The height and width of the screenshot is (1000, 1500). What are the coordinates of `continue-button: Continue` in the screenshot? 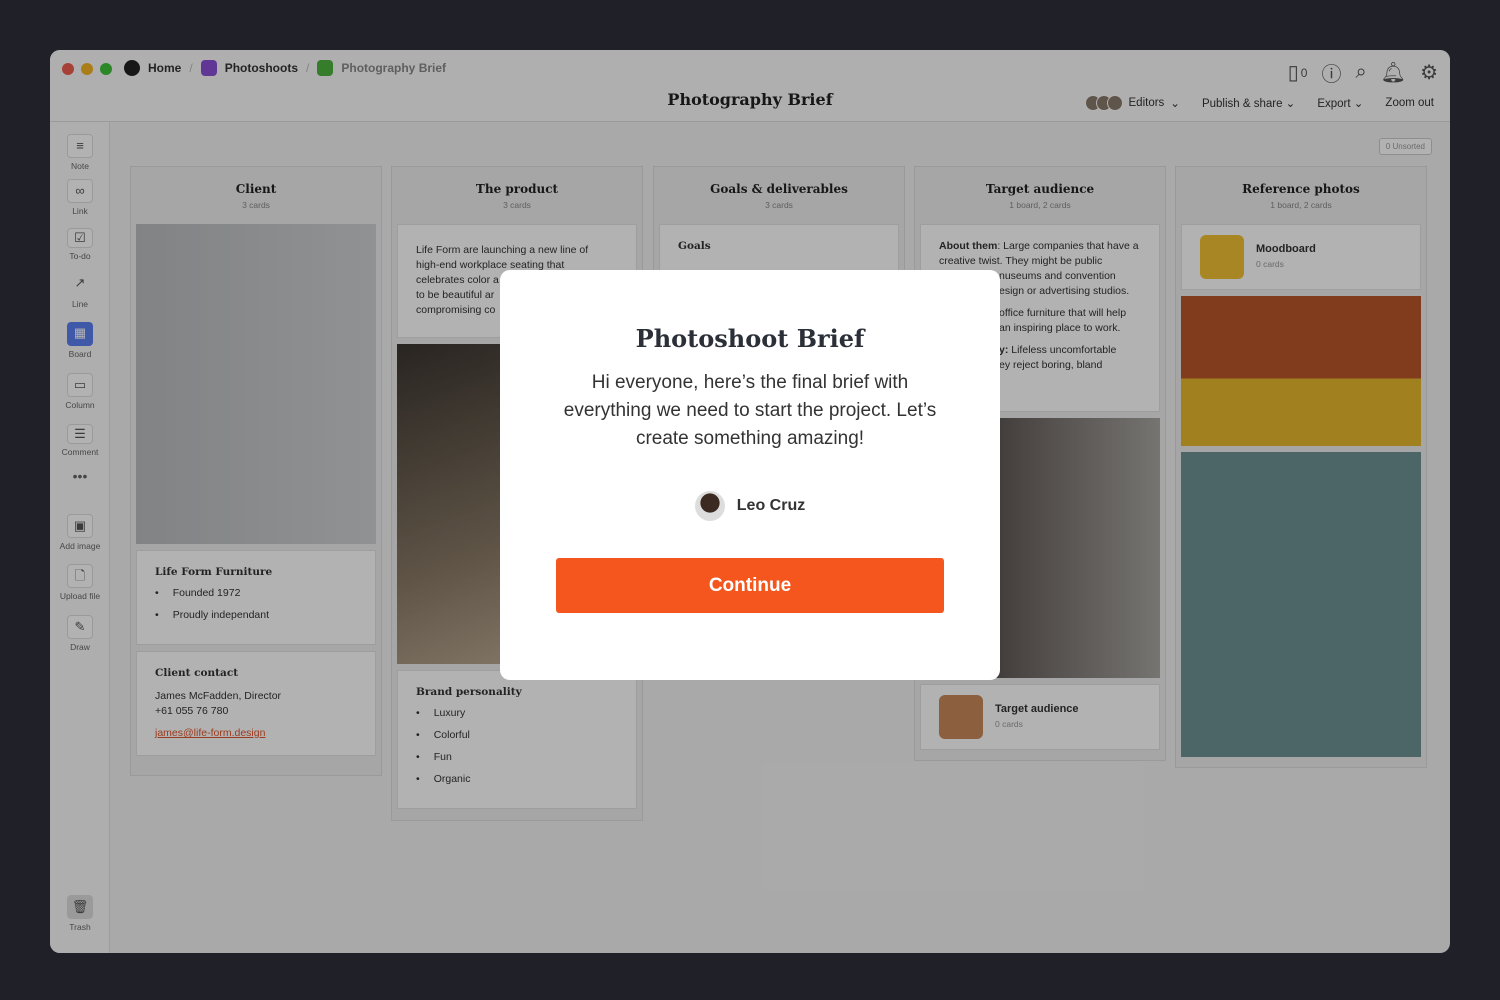 It's located at (750, 585).